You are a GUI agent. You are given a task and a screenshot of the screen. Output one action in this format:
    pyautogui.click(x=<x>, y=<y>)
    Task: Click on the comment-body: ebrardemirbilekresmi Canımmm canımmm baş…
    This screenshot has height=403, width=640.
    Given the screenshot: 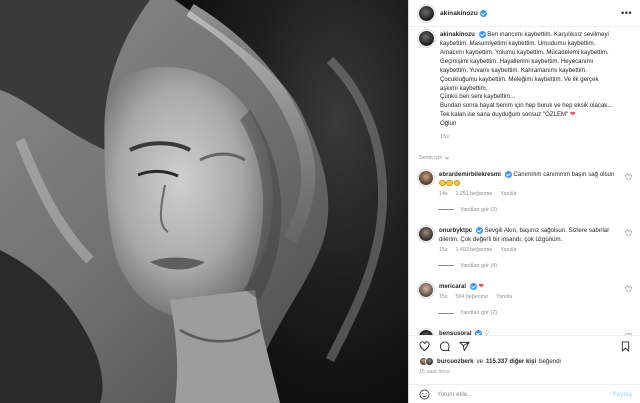 What is the action you would take?
    pyautogui.click(x=535, y=184)
    